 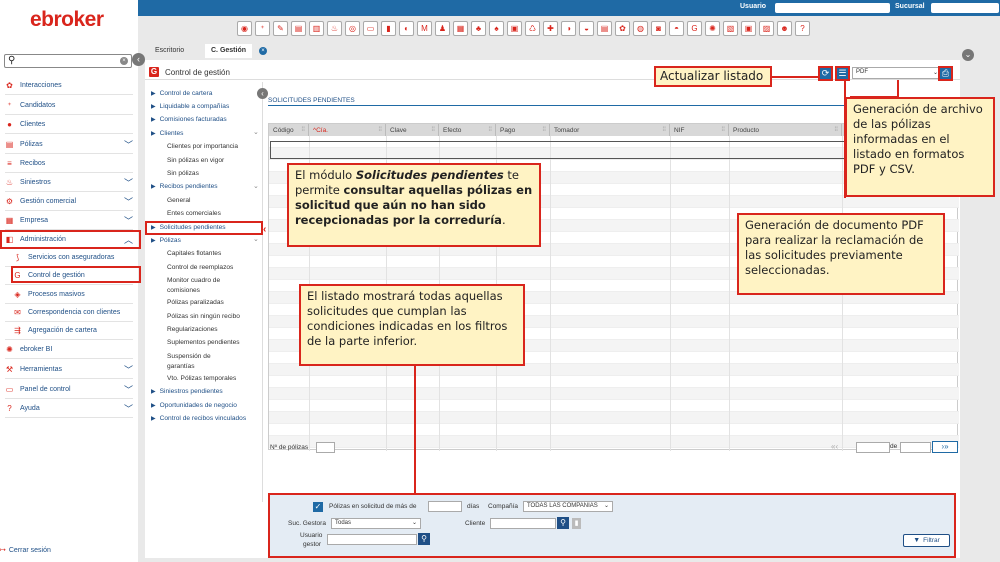 What do you see at coordinates (69, 124) in the screenshot?
I see `sidebar-item-clientes: ● Clientes` at bounding box center [69, 124].